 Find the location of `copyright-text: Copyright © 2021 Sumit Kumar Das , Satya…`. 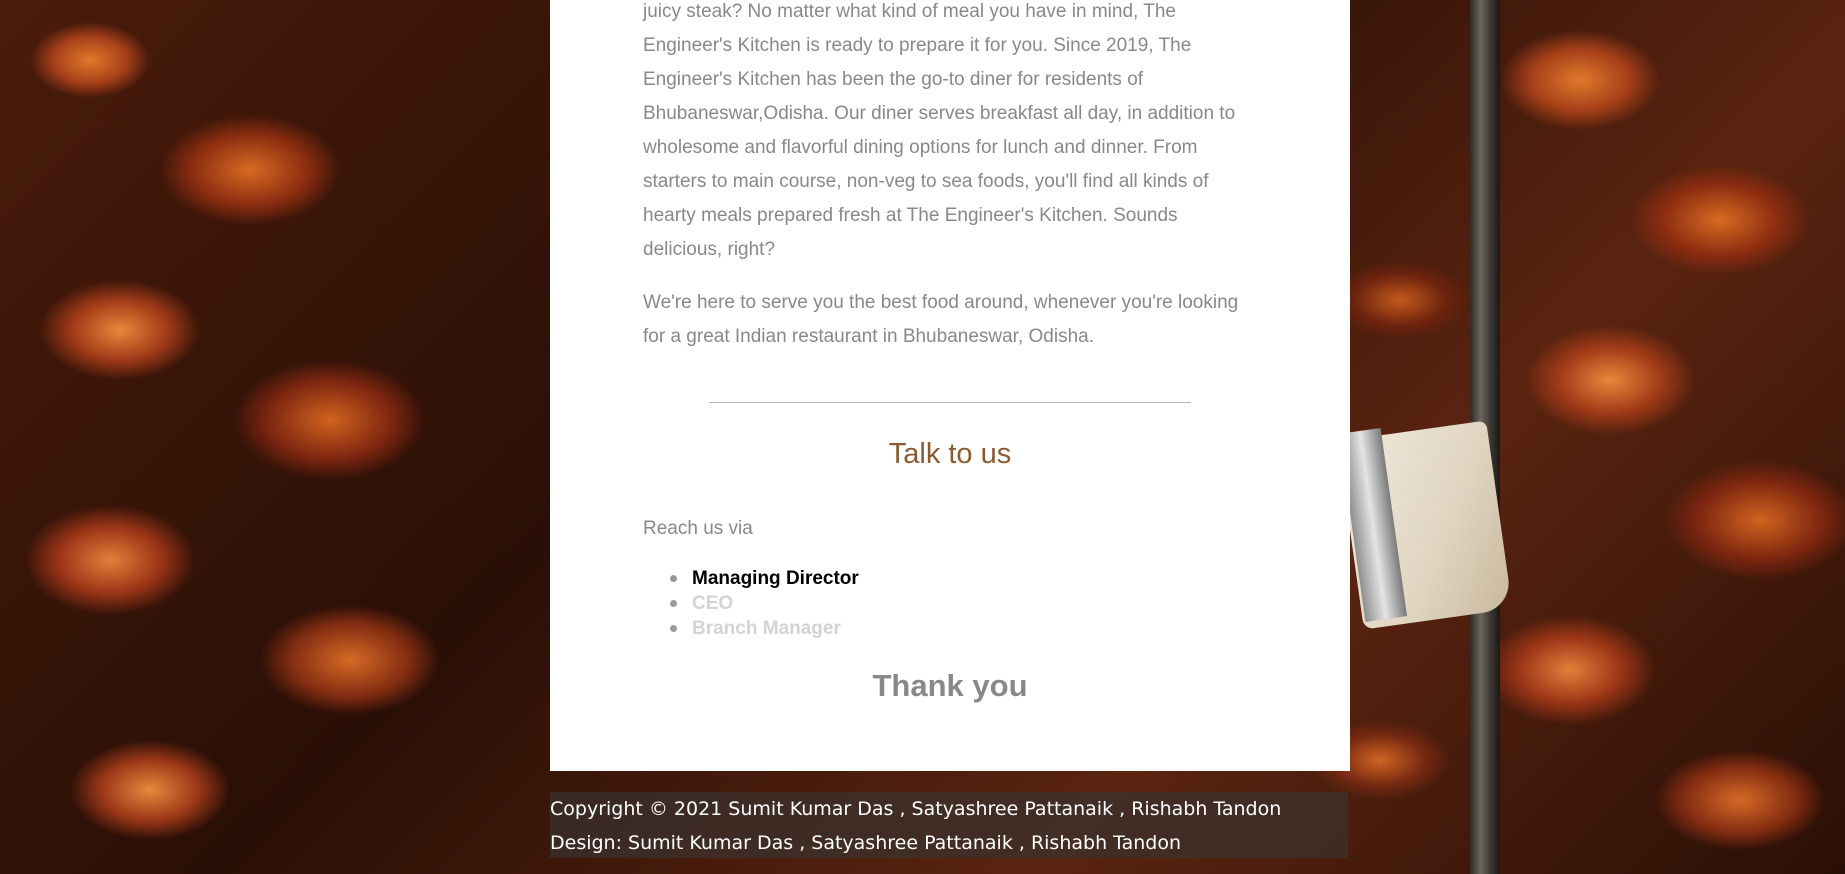

copyright-text: Copyright © 2021 Sumit Kumar Das , Satya… is located at coordinates (916, 809).